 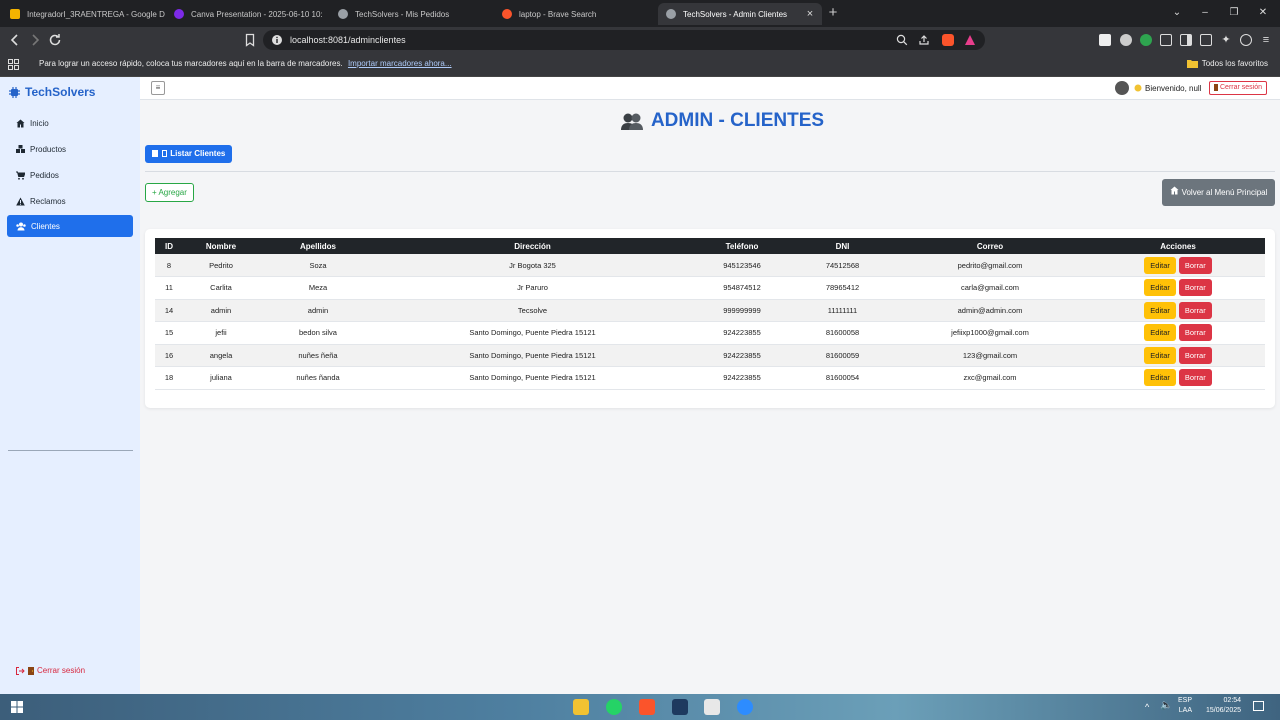 I want to click on app-icon, so click(x=712, y=707).